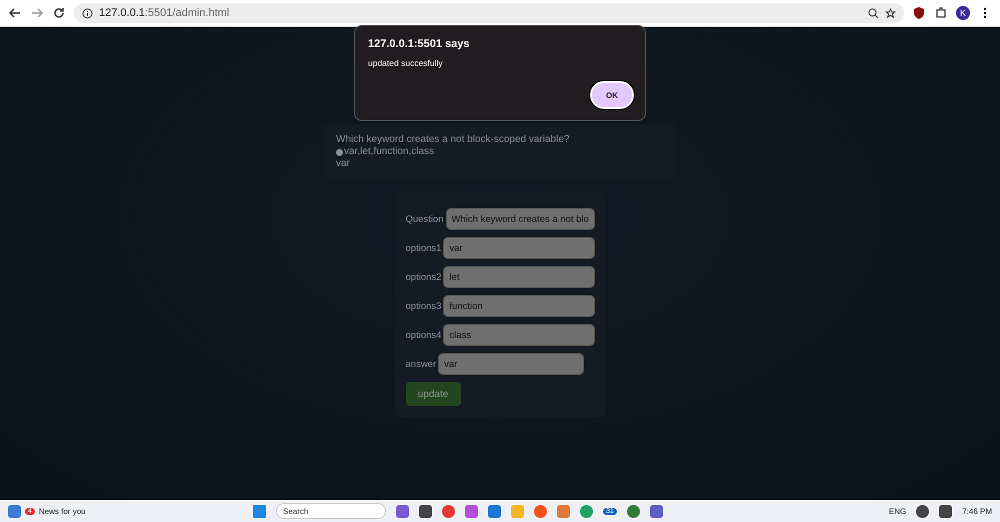 The image size is (1000, 522). Describe the element at coordinates (890, 13) in the screenshot. I see `star-icon` at that location.